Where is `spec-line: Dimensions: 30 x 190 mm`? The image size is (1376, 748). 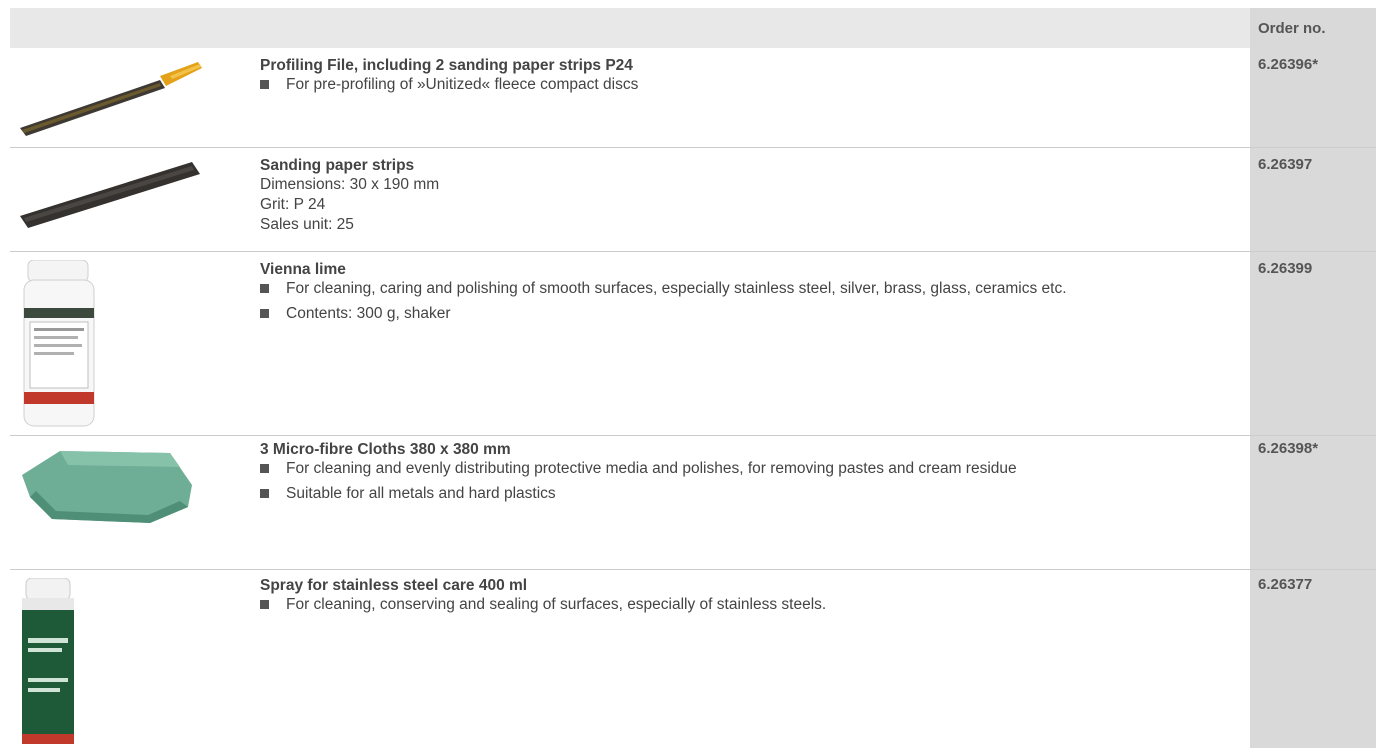 spec-line: Dimensions: 30 x 190 mm is located at coordinates (350, 184).